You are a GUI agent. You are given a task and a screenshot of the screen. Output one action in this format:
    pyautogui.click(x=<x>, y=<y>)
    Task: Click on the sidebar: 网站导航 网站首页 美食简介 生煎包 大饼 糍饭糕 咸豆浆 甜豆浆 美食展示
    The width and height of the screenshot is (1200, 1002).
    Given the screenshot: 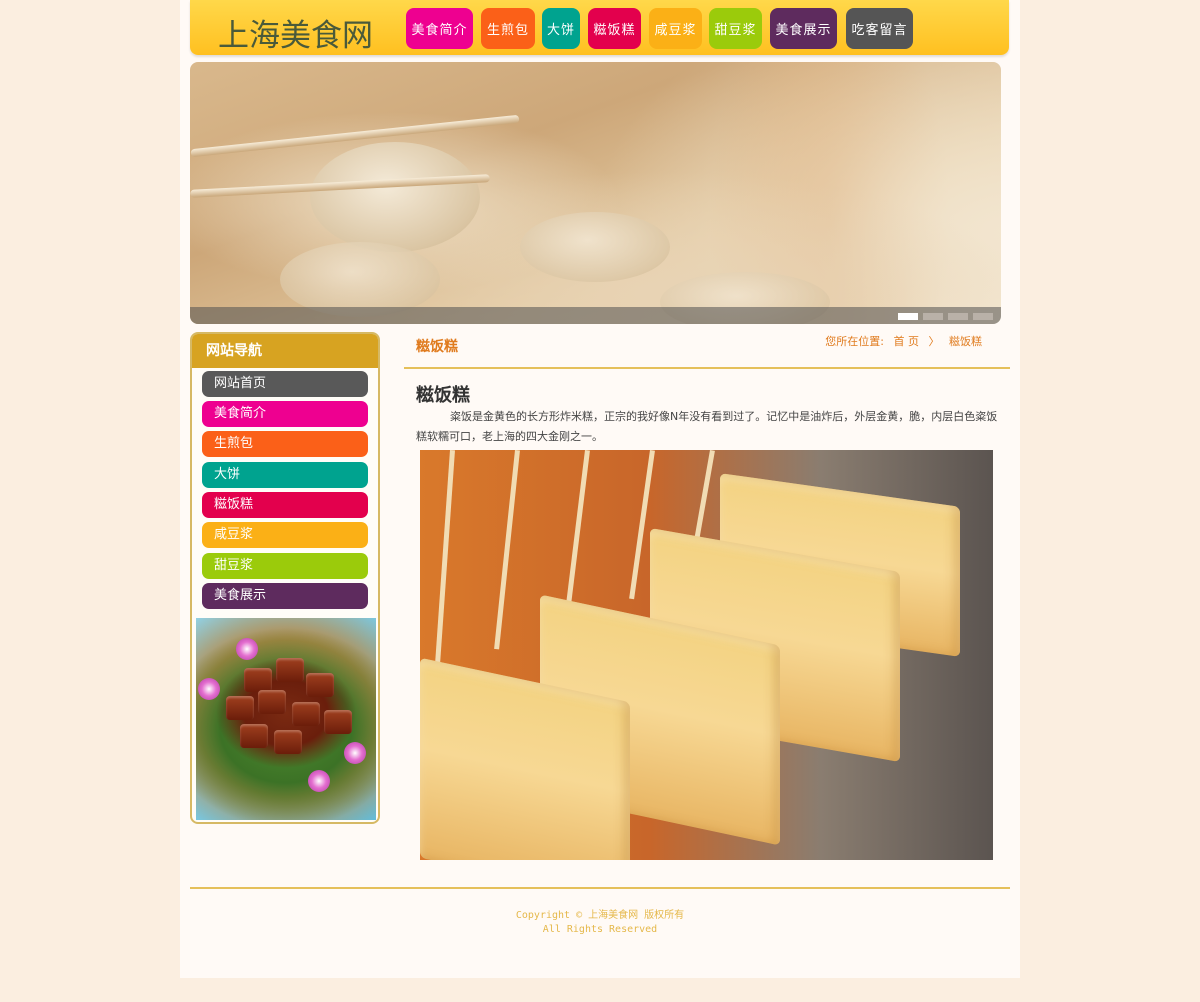 What is the action you would take?
    pyautogui.click(x=285, y=578)
    